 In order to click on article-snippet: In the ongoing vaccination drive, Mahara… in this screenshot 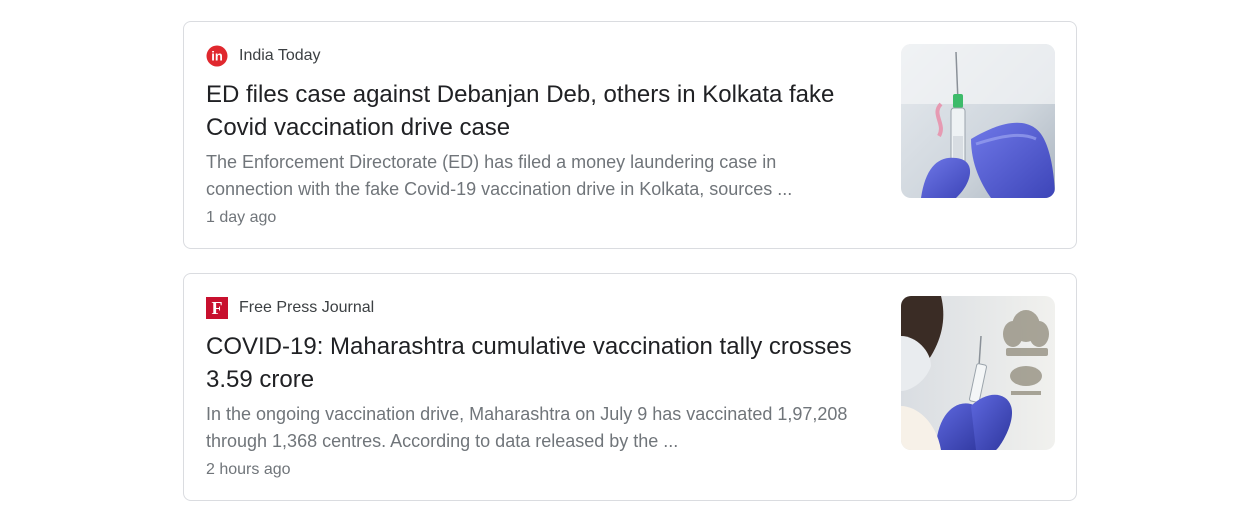, I will do `click(527, 427)`.